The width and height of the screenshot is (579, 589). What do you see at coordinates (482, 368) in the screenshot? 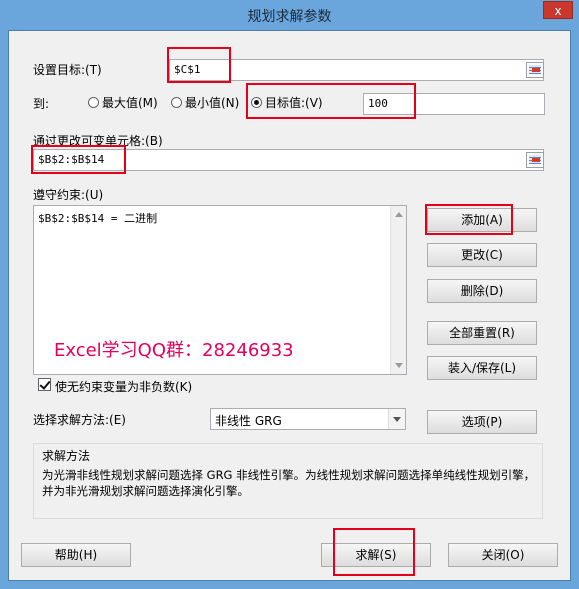
I see `load-save-button: 装入/保存(L)` at bounding box center [482, 368].